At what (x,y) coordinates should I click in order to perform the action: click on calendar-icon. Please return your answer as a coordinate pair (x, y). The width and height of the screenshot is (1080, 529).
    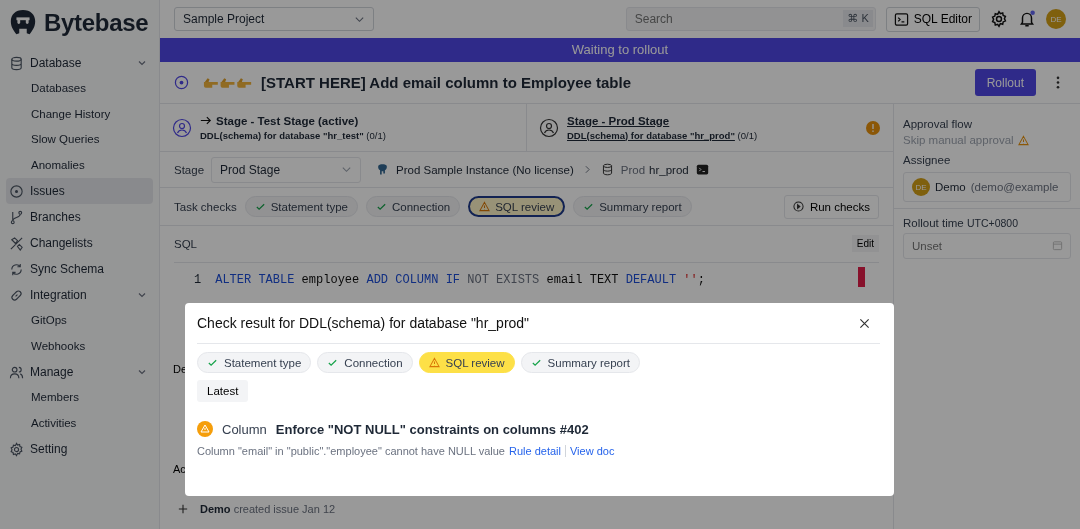
    Looking at the image, I should click on (1057, 245).